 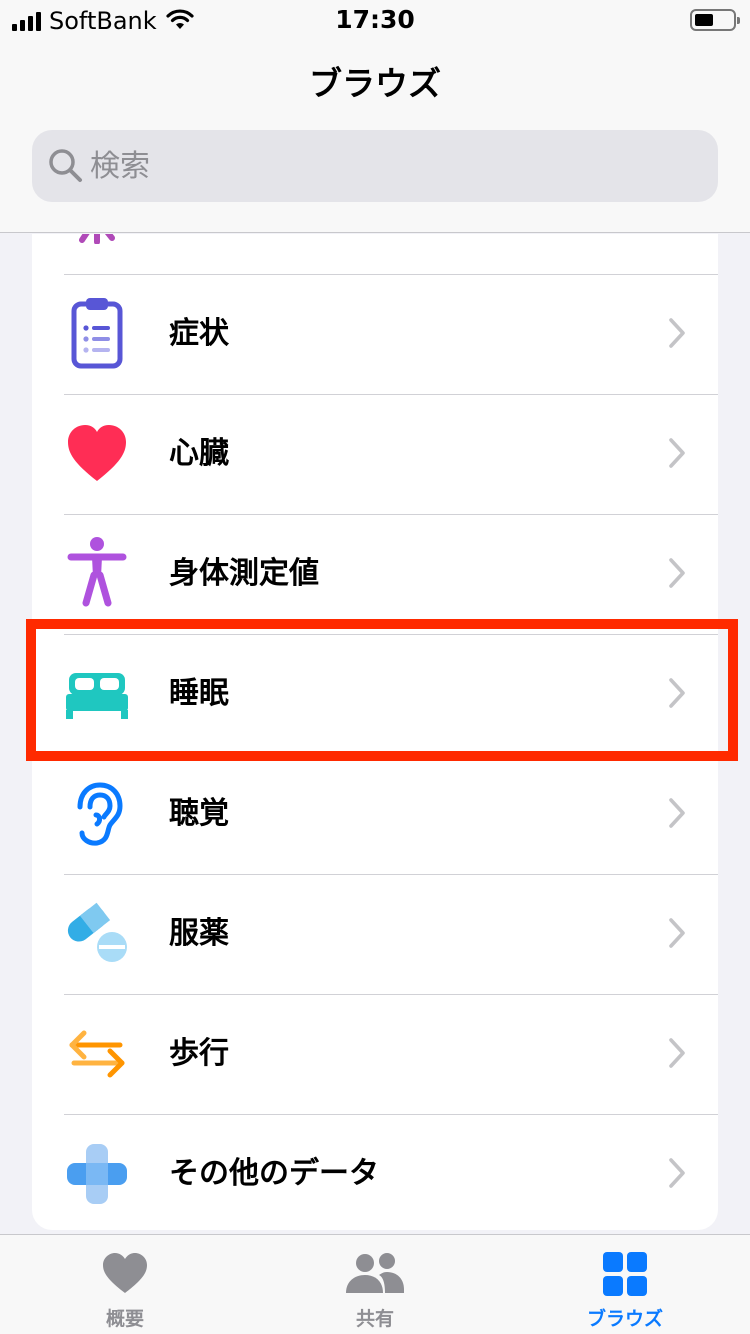 What do you see at coordinates (97, 1054) in the screenshot?
I see `arrows-icon` at bounding box center [97, 1054].